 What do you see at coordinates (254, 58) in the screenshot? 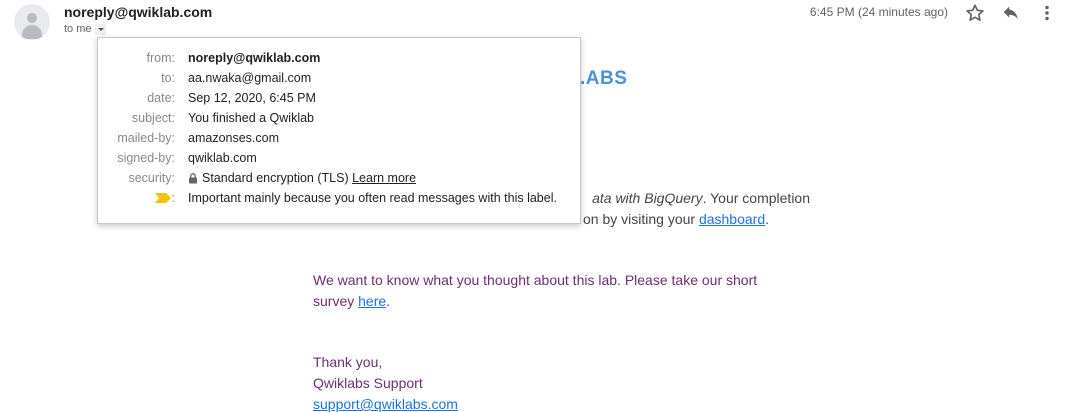
I see `detail-value-from: noreply@qwiklab.com` at bounding box center [254, 58].